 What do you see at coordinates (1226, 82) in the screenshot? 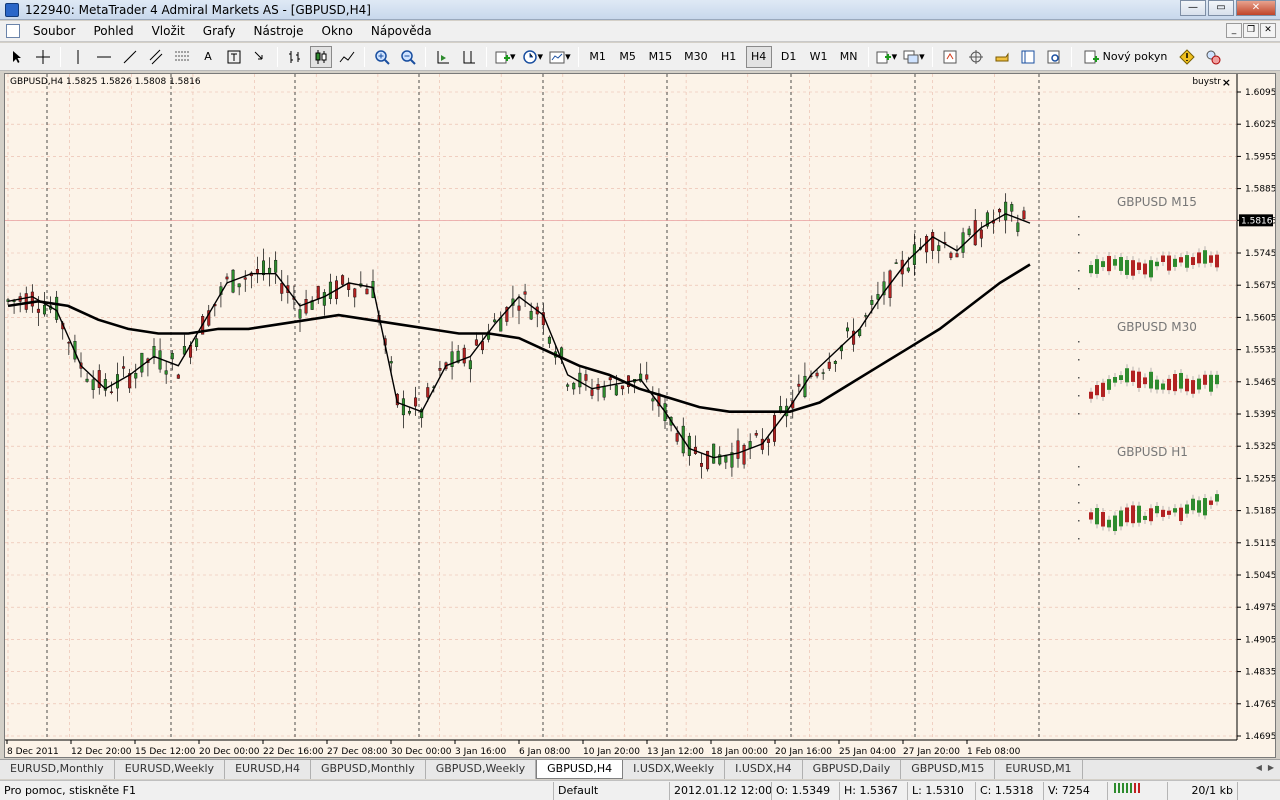
I see `indicator-close-icon: ×` at bounding box center [1226, 82].